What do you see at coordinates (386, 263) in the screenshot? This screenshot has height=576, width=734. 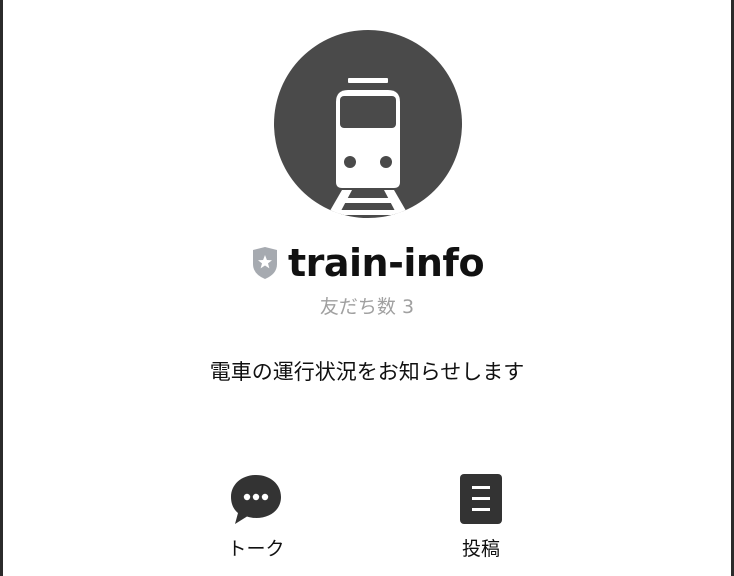 I see `account-name: train-info` at bounding box center [386, 263].